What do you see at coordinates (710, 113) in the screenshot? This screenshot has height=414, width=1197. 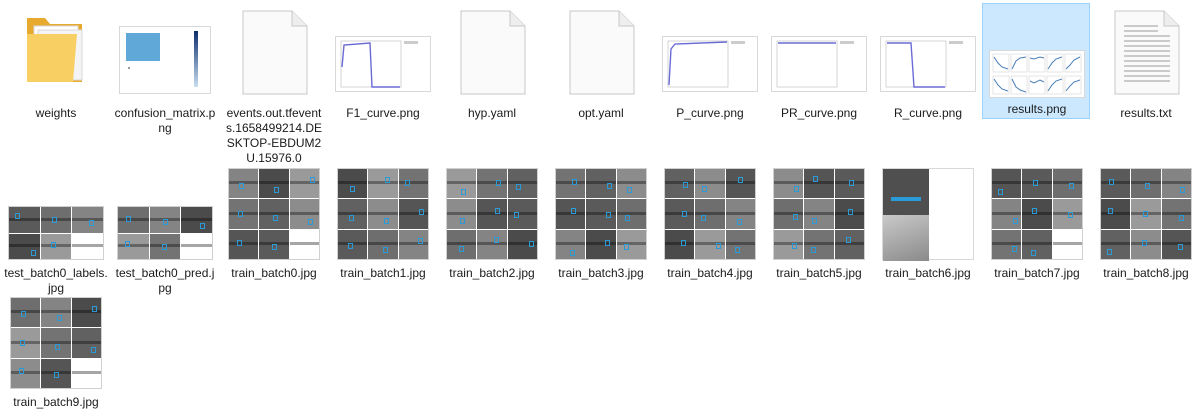 I see `file-name: P_curve.png` at bounding box center [710, 113].